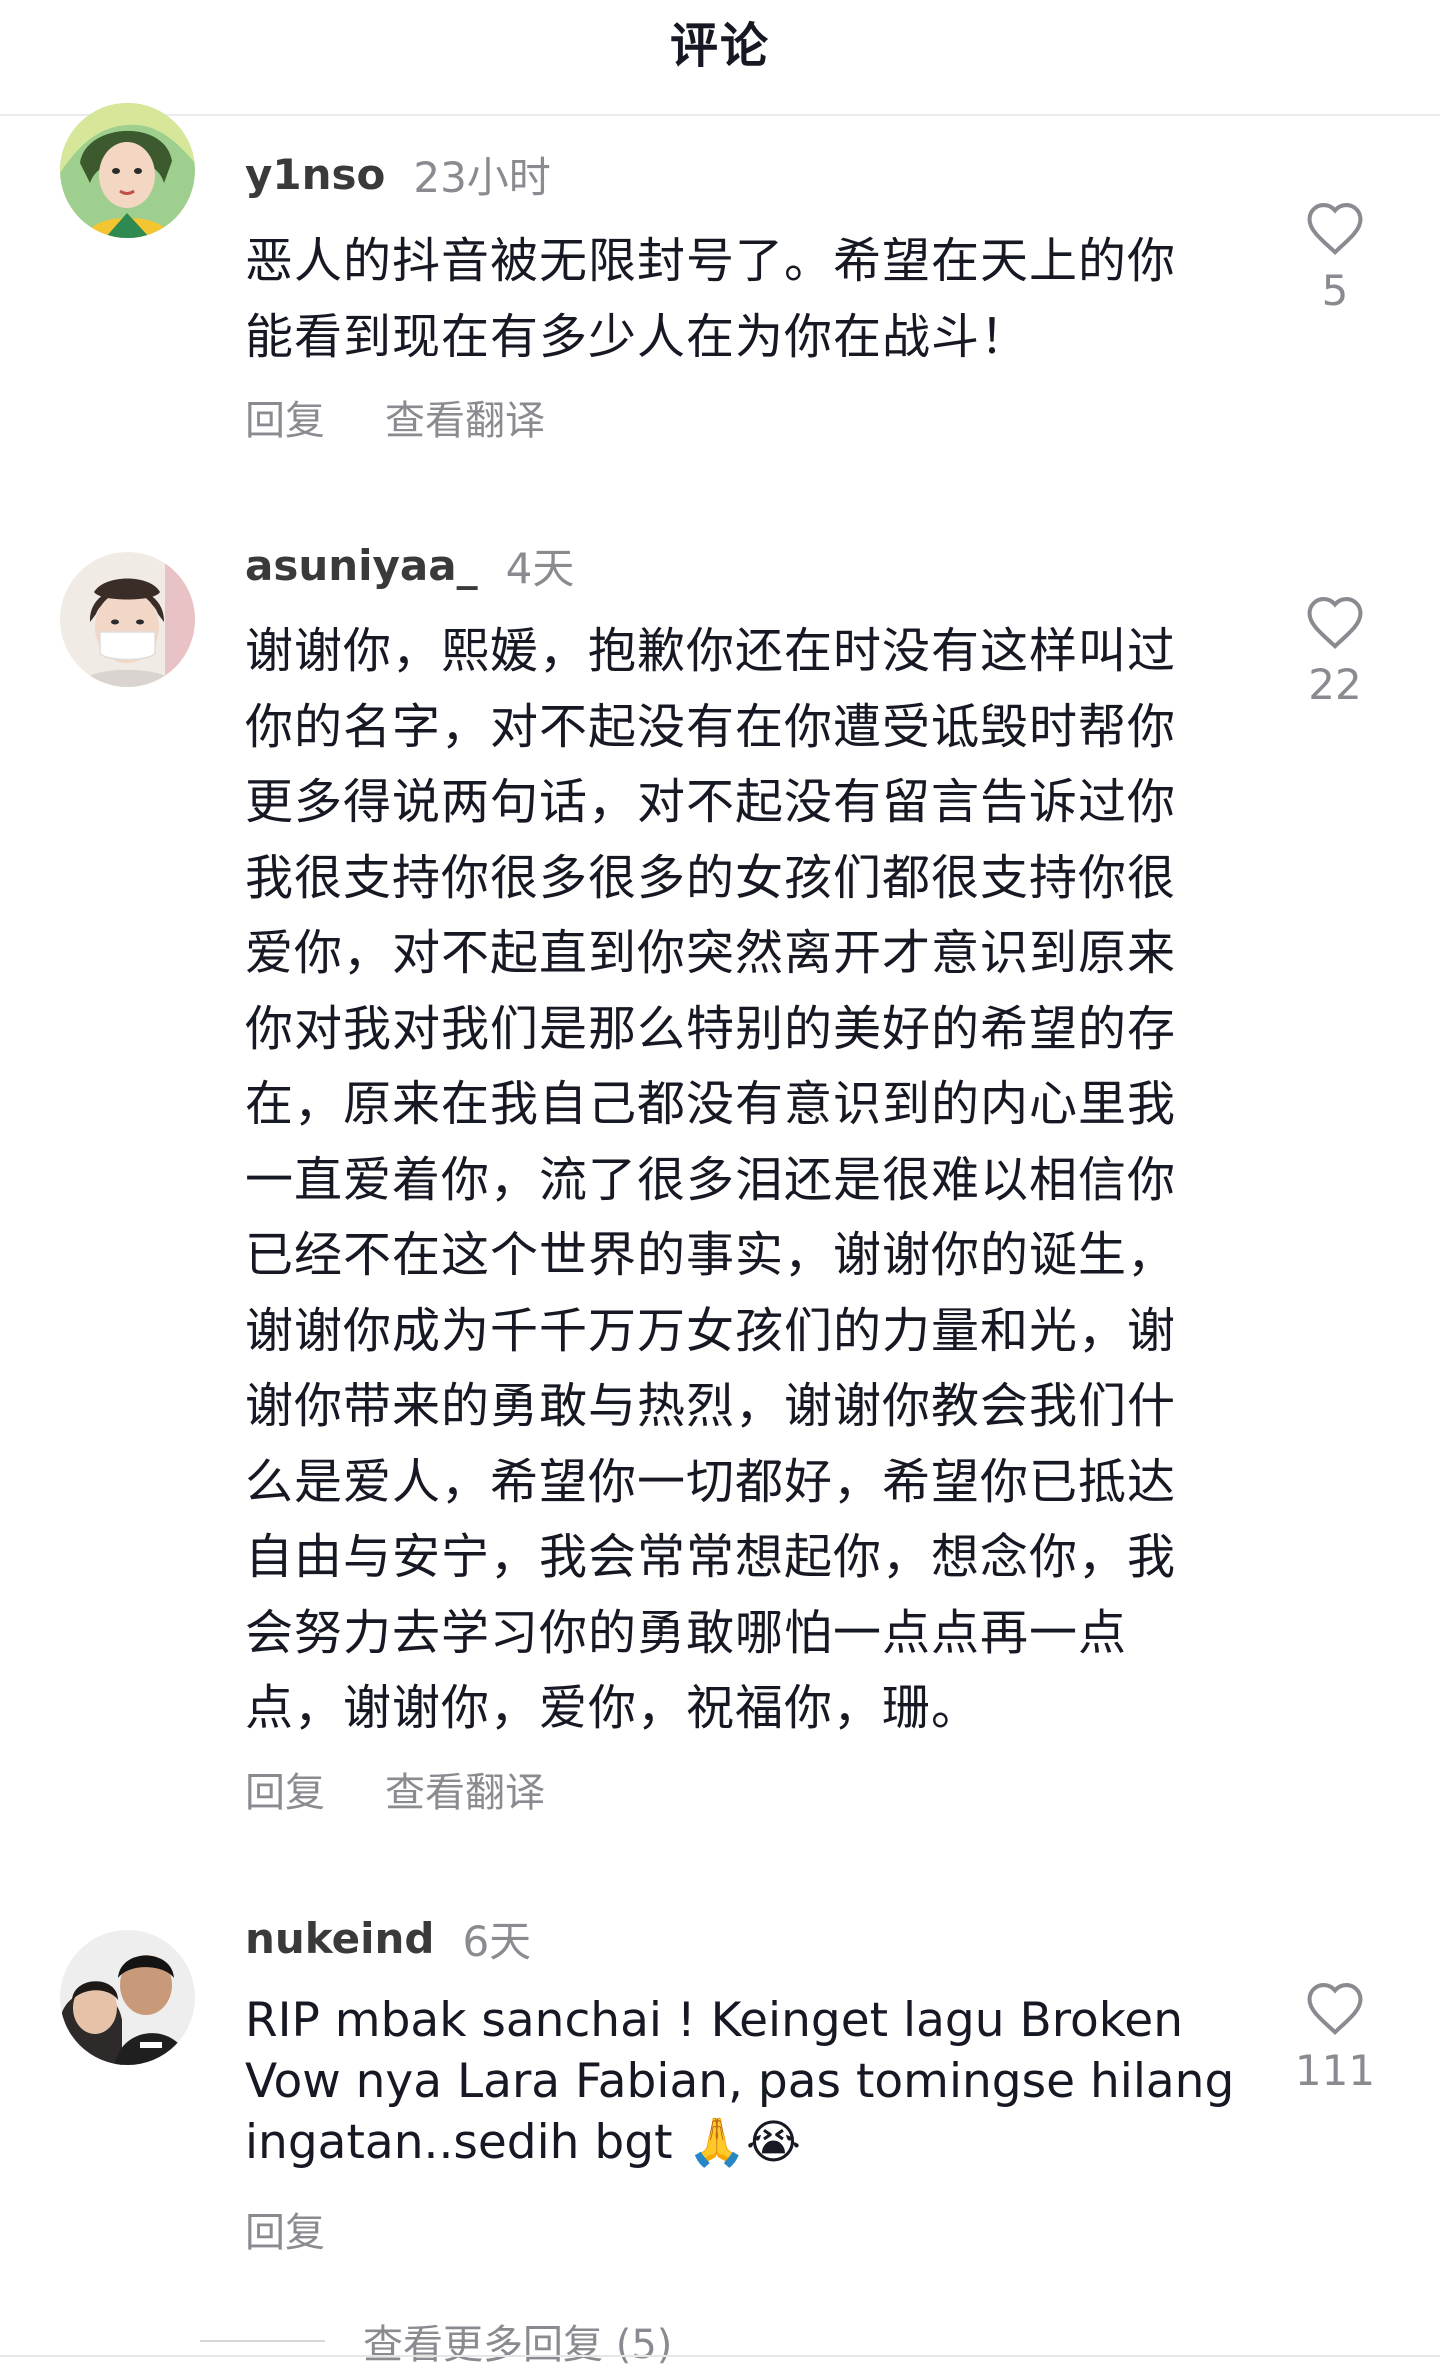  I want to click on like-count: 22, so click(1335, 684).